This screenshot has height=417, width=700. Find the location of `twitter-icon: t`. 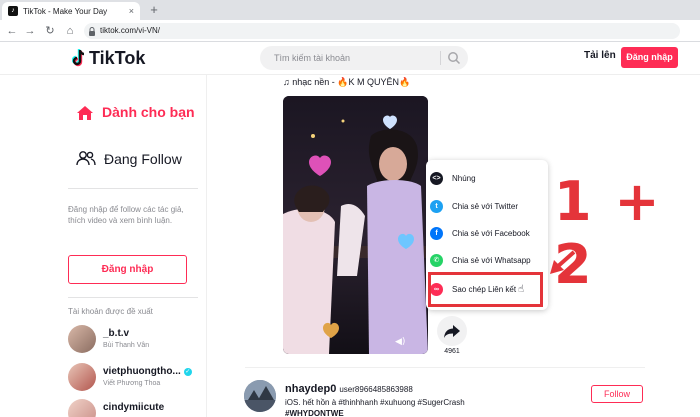

twitter-icon: t is located at coordinates (436, 206).